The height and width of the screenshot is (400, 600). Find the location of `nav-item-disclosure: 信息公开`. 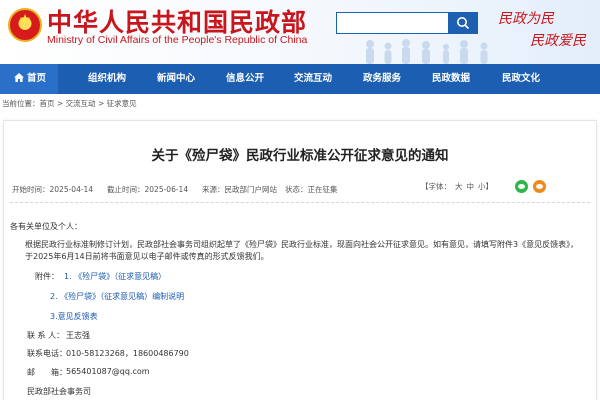

nav-item-disclosure: 信息公开 is located at coordinates (245, 79).